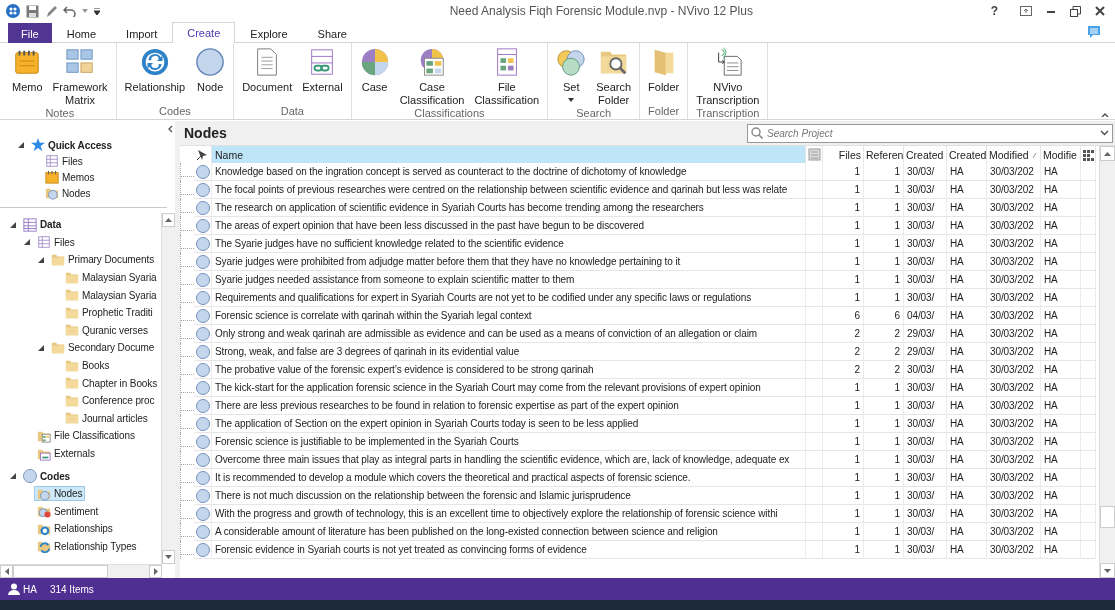 Image resolution: width=1115 pixels, height=610 pixels. I want to click on tree-item: Sentiment, so click(68, 511).